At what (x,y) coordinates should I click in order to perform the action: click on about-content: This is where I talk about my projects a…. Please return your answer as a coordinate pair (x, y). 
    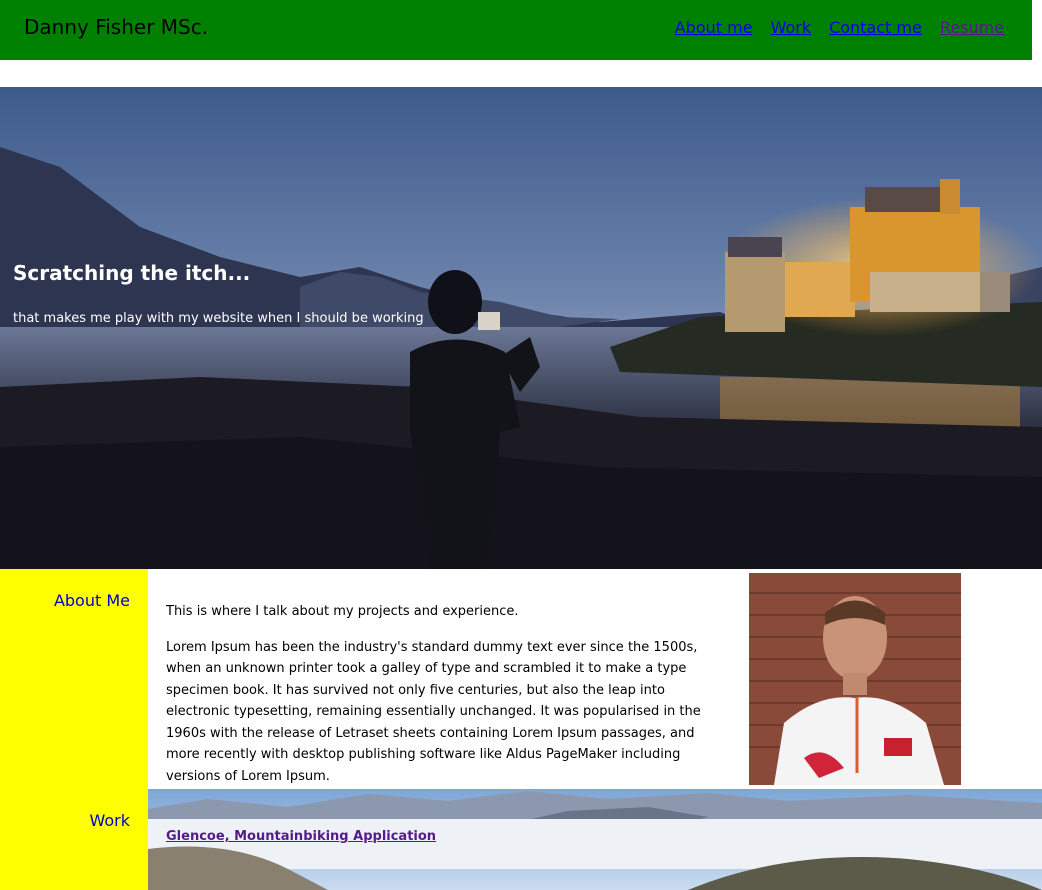
    Looking at the image, I should click on (448, 701).